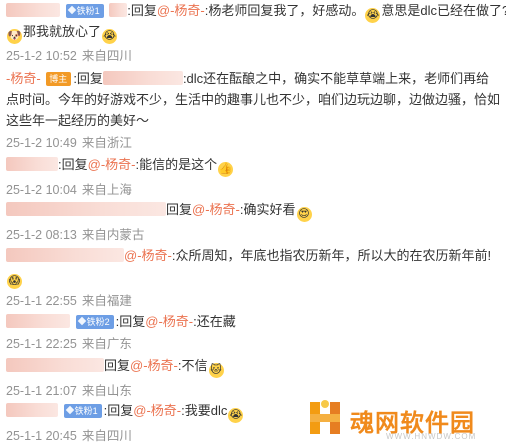 This screenshot has width=506, height=448. I want to click on comment-meta: 25-1-1 21:07 来自山东, so click(253, 391).